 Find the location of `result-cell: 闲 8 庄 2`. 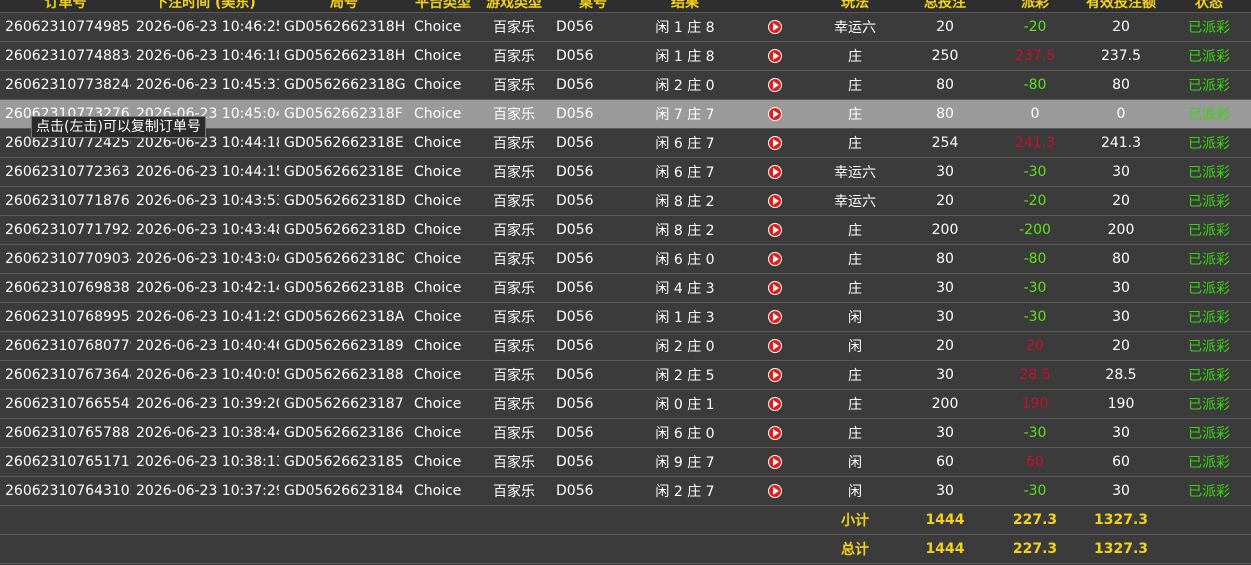

result-cell: 闲 8 庄 2 is located at coordinates (685, 201).